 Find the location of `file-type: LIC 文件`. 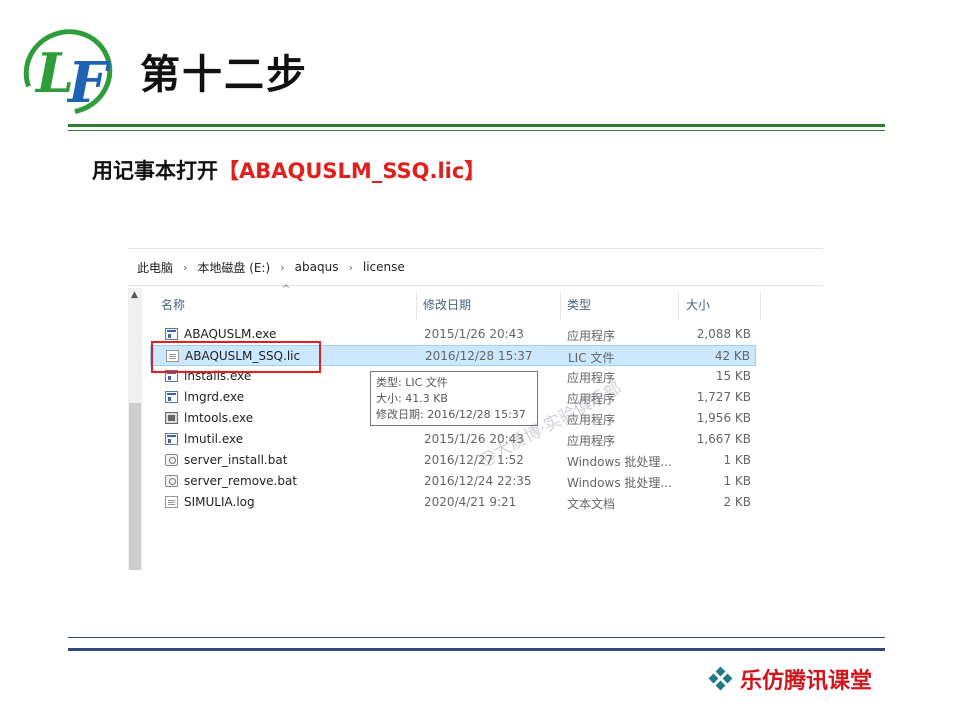

file-type: LIC 文件 is located at coordinates (591, 358).